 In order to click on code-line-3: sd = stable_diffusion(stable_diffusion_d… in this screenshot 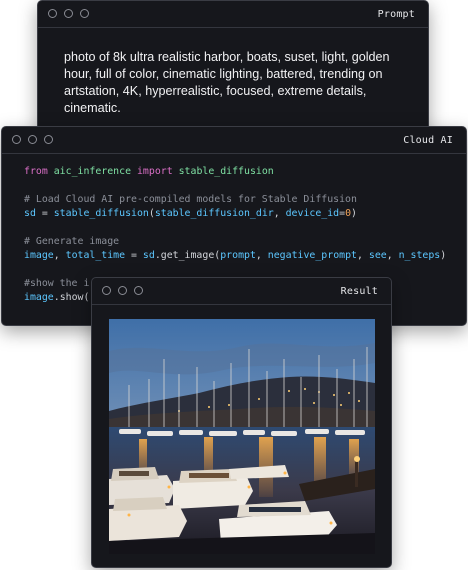, I will do `click(190, 213)`.